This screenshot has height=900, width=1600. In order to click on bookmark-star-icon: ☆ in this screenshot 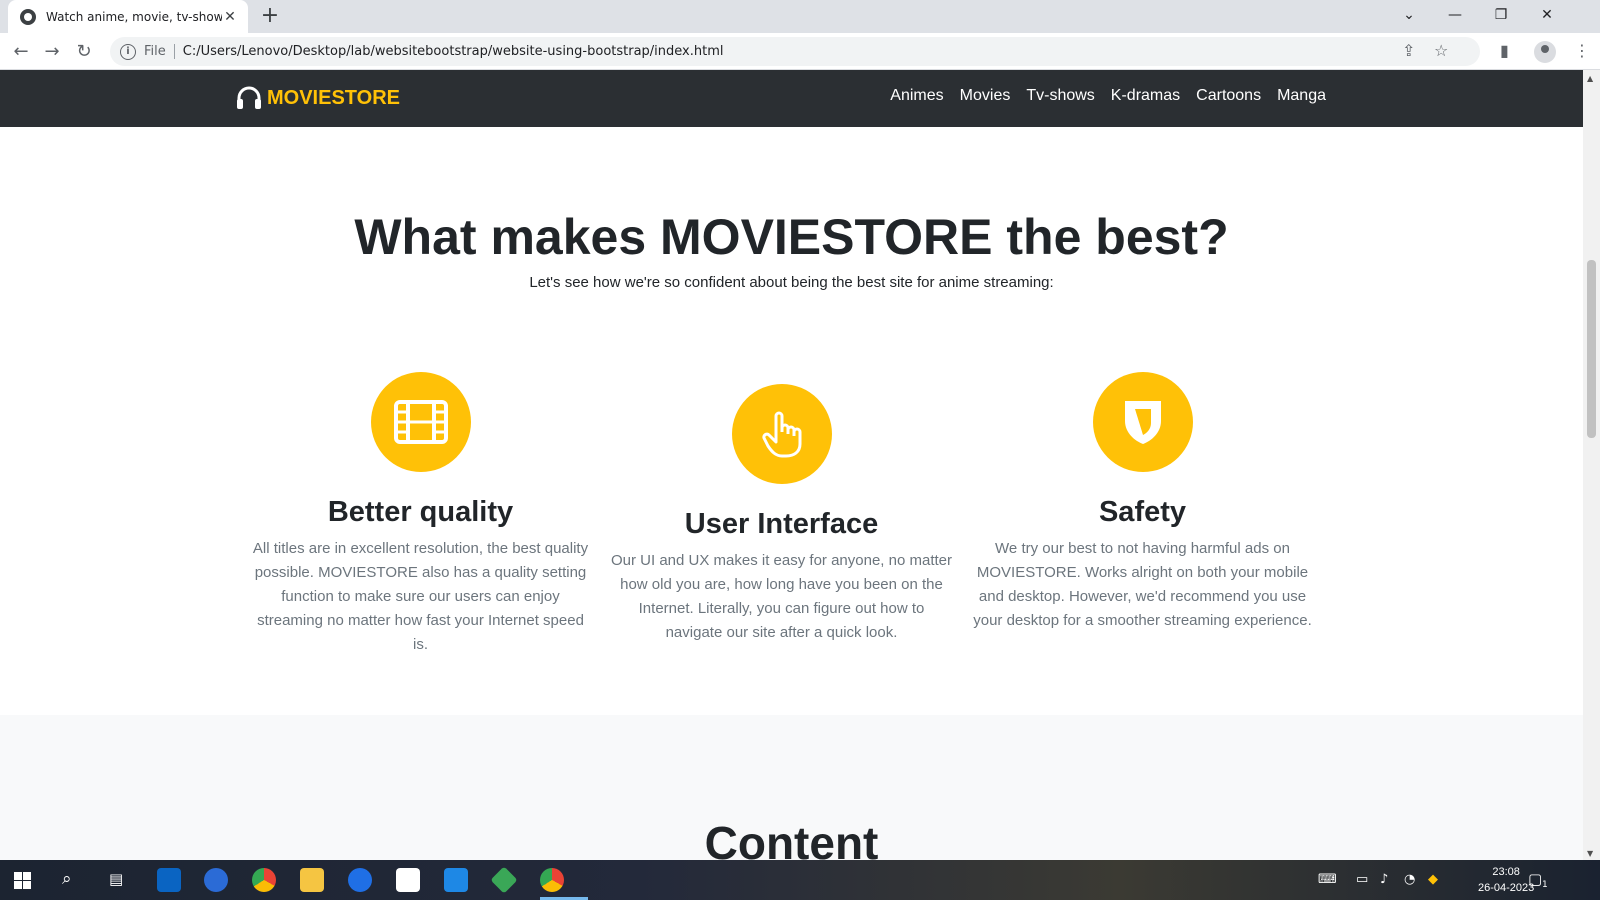, I will do `click(1441, 50)`.